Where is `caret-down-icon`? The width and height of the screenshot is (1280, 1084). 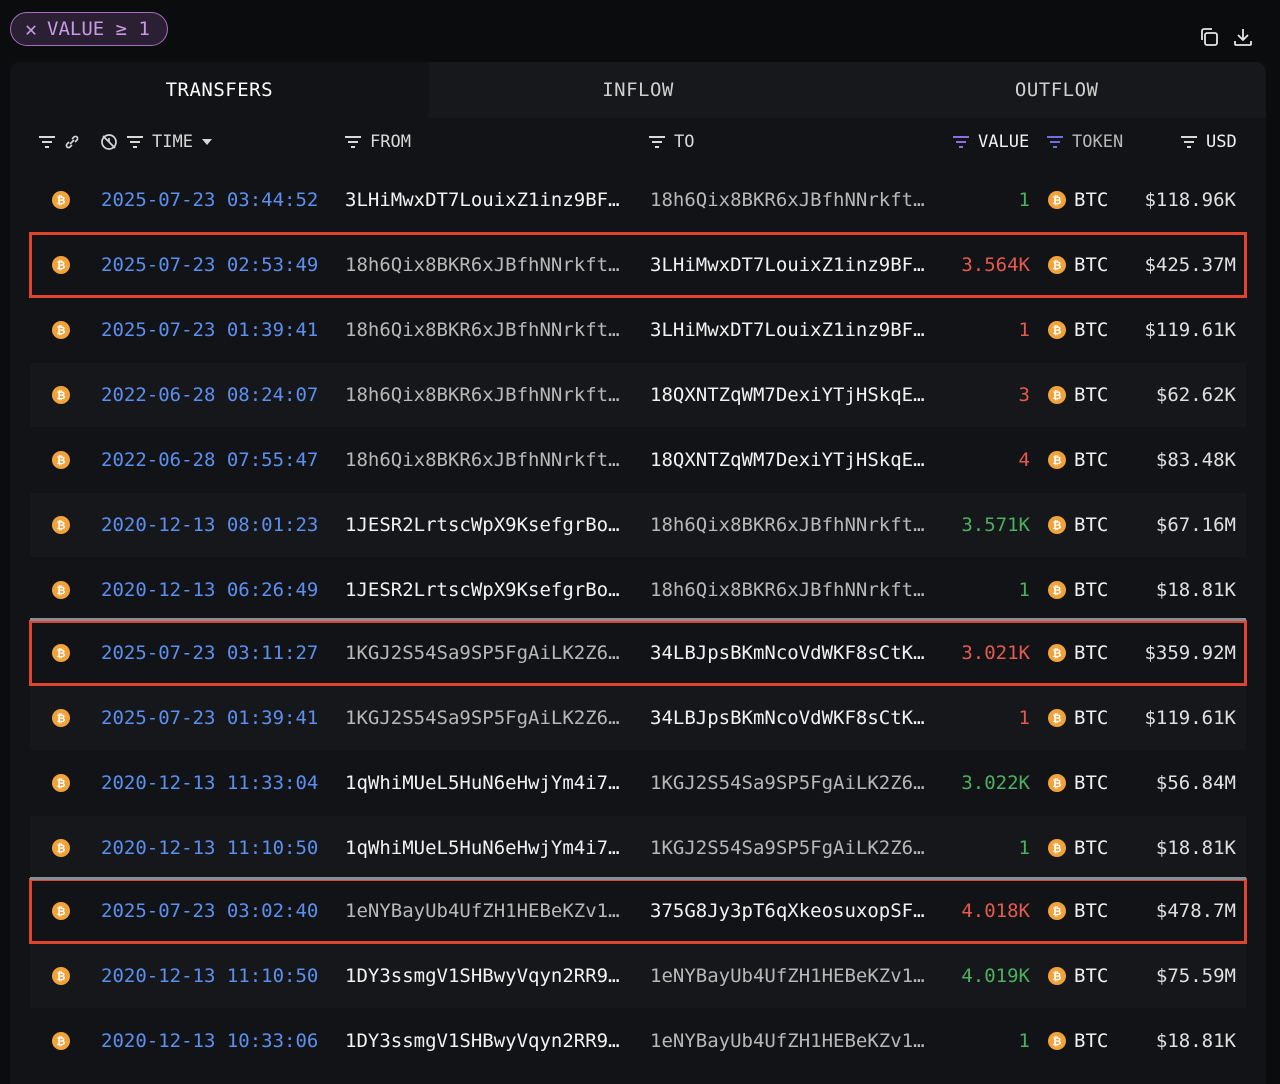 caret-down-icon is located at coordinates (207, 142).